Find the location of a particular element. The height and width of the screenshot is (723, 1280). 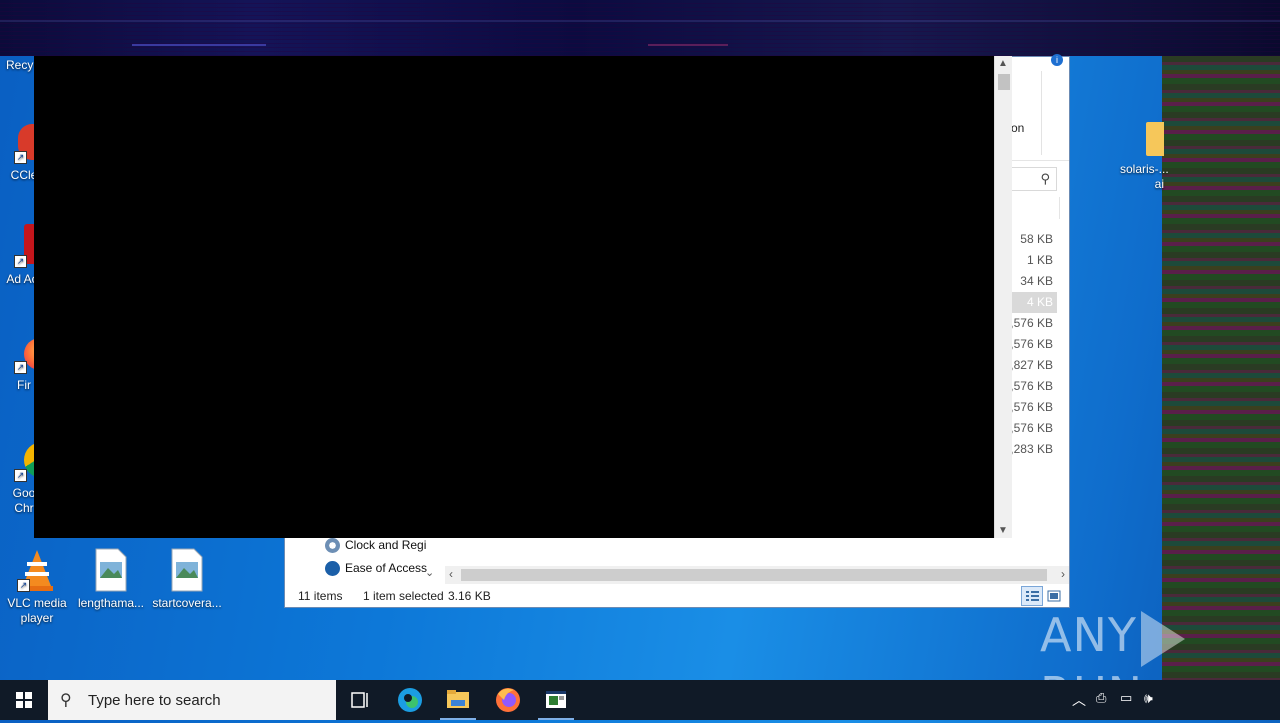

help-icon: i is located at coordinates (1057, 60).